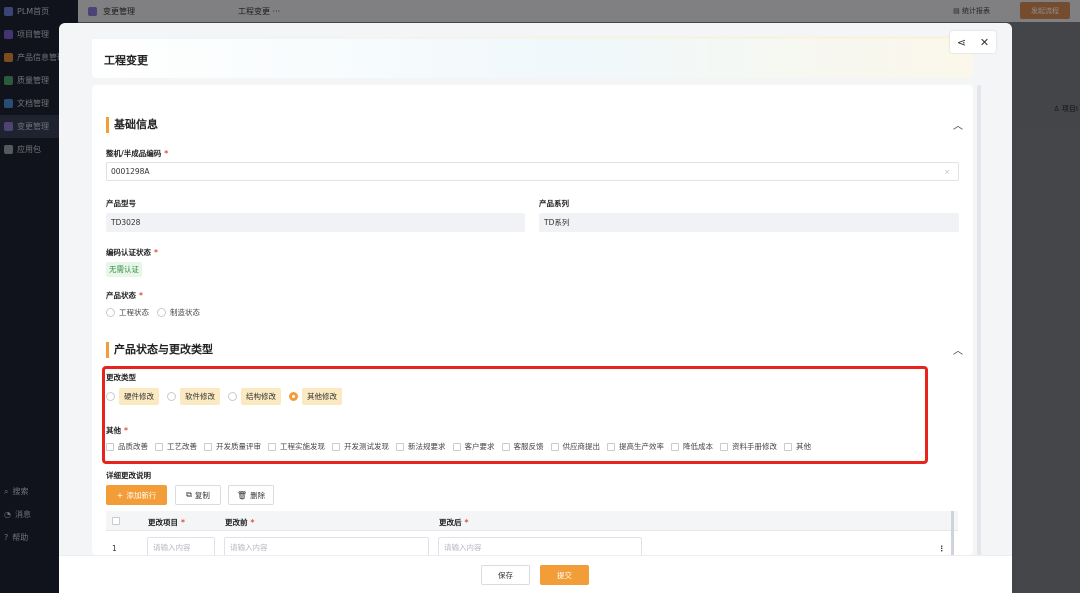  What do you see at coordinates (979, 320) in the screenshot?
I see `form-scrollbar` at bounding box center [979, 320].